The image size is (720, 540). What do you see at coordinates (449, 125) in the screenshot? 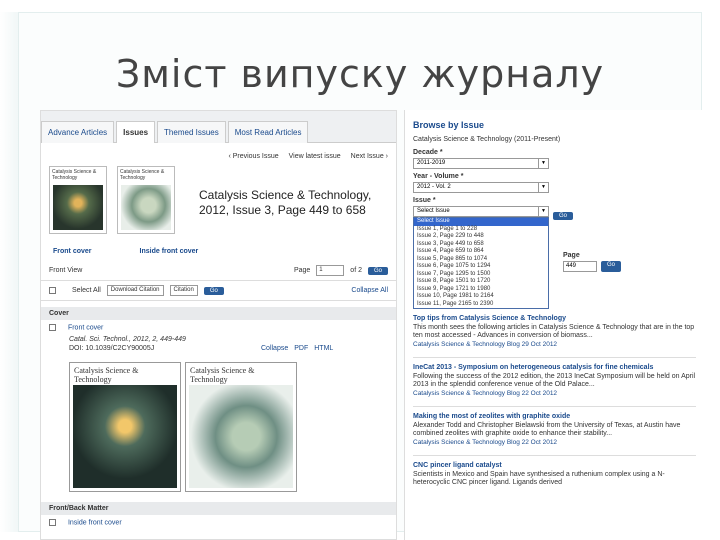
I see `browse-title: Browse by Issue` at bounding box center [449, 125].